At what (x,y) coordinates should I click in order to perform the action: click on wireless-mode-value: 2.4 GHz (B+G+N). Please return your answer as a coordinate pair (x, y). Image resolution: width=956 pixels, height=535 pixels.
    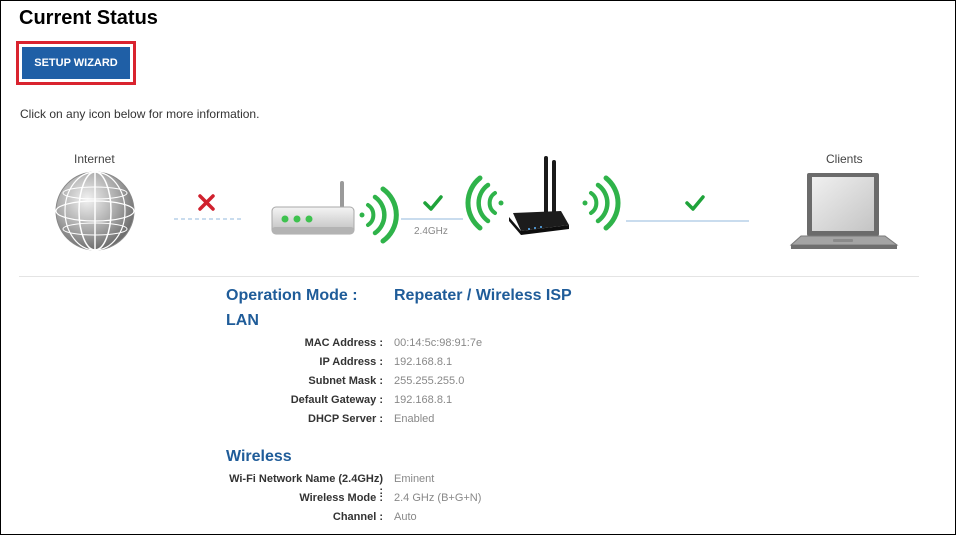
    Looking at the image, I should click on (438, 498).